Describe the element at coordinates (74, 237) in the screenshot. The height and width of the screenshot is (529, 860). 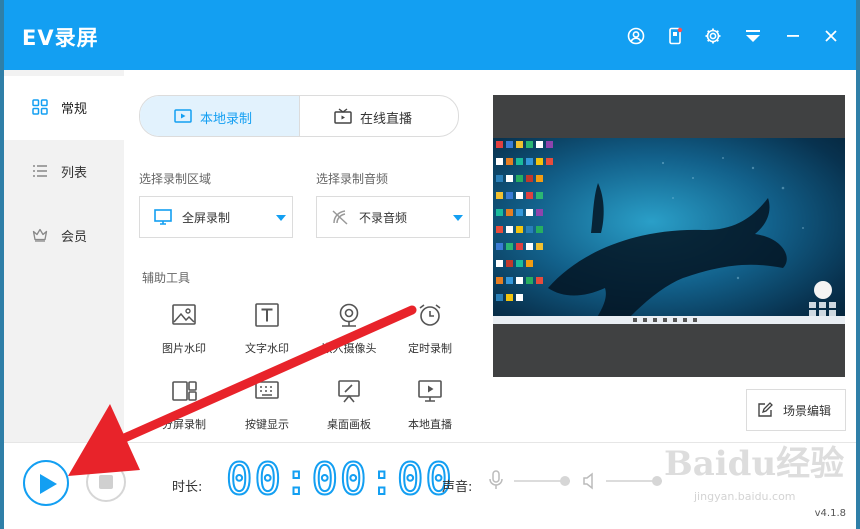
I see `sidebar-item-label: 会员` at that location.